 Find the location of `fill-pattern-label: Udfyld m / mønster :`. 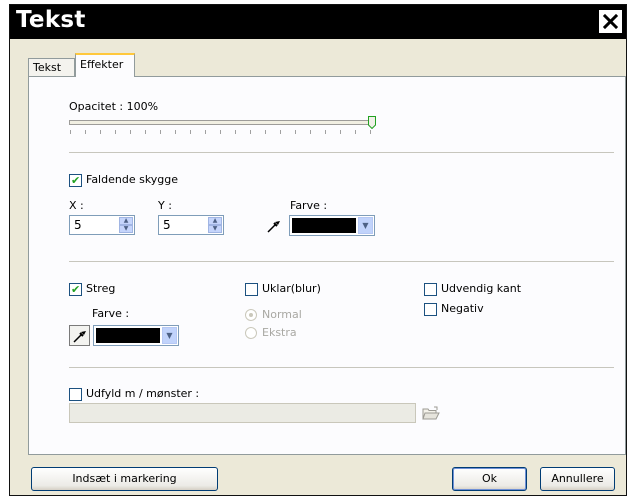

fill-pattern-label: Udfyld m / mønster : is located at coordinates (143, 393).